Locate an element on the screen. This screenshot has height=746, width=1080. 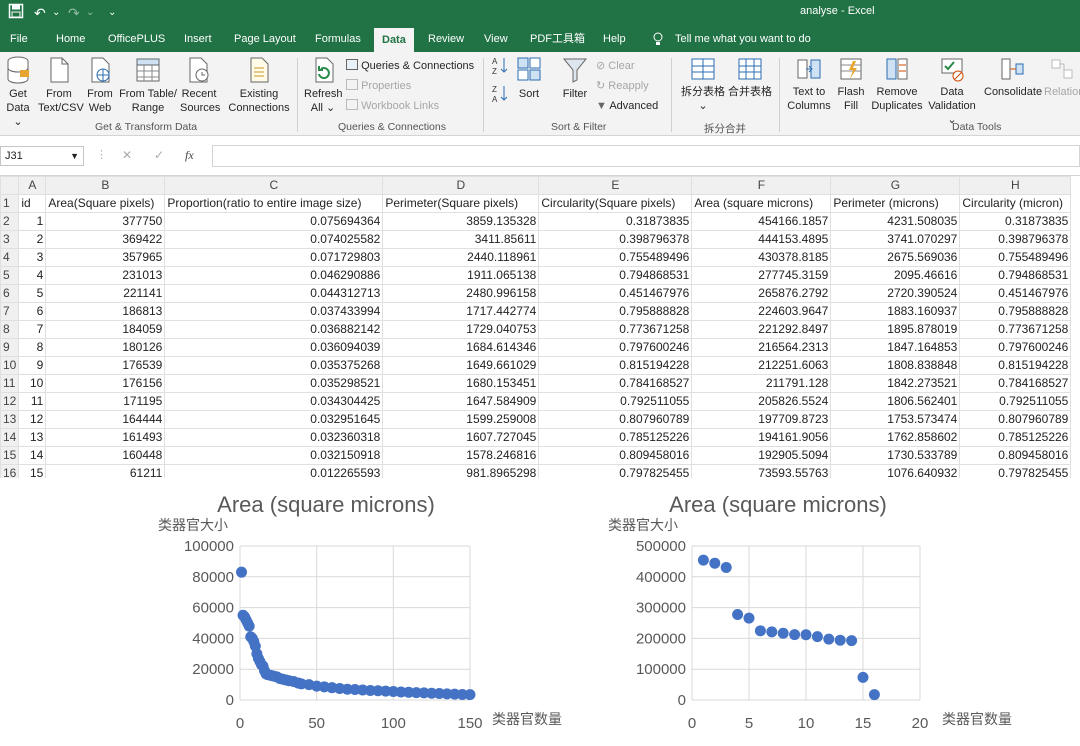
insert-function-icon: fx is located at coordinates (189, 155).